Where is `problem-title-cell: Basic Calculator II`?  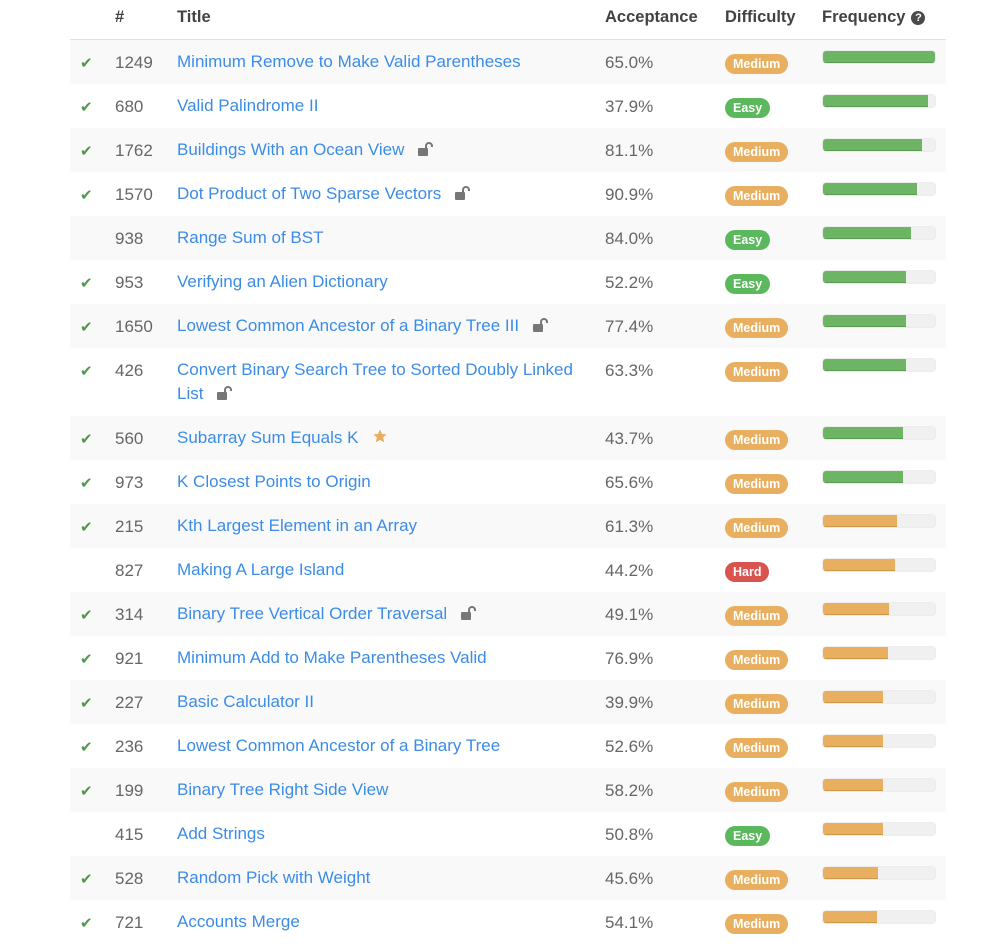
problem-title-cell: Basic Calculator II is located at coordinates (377, 702).